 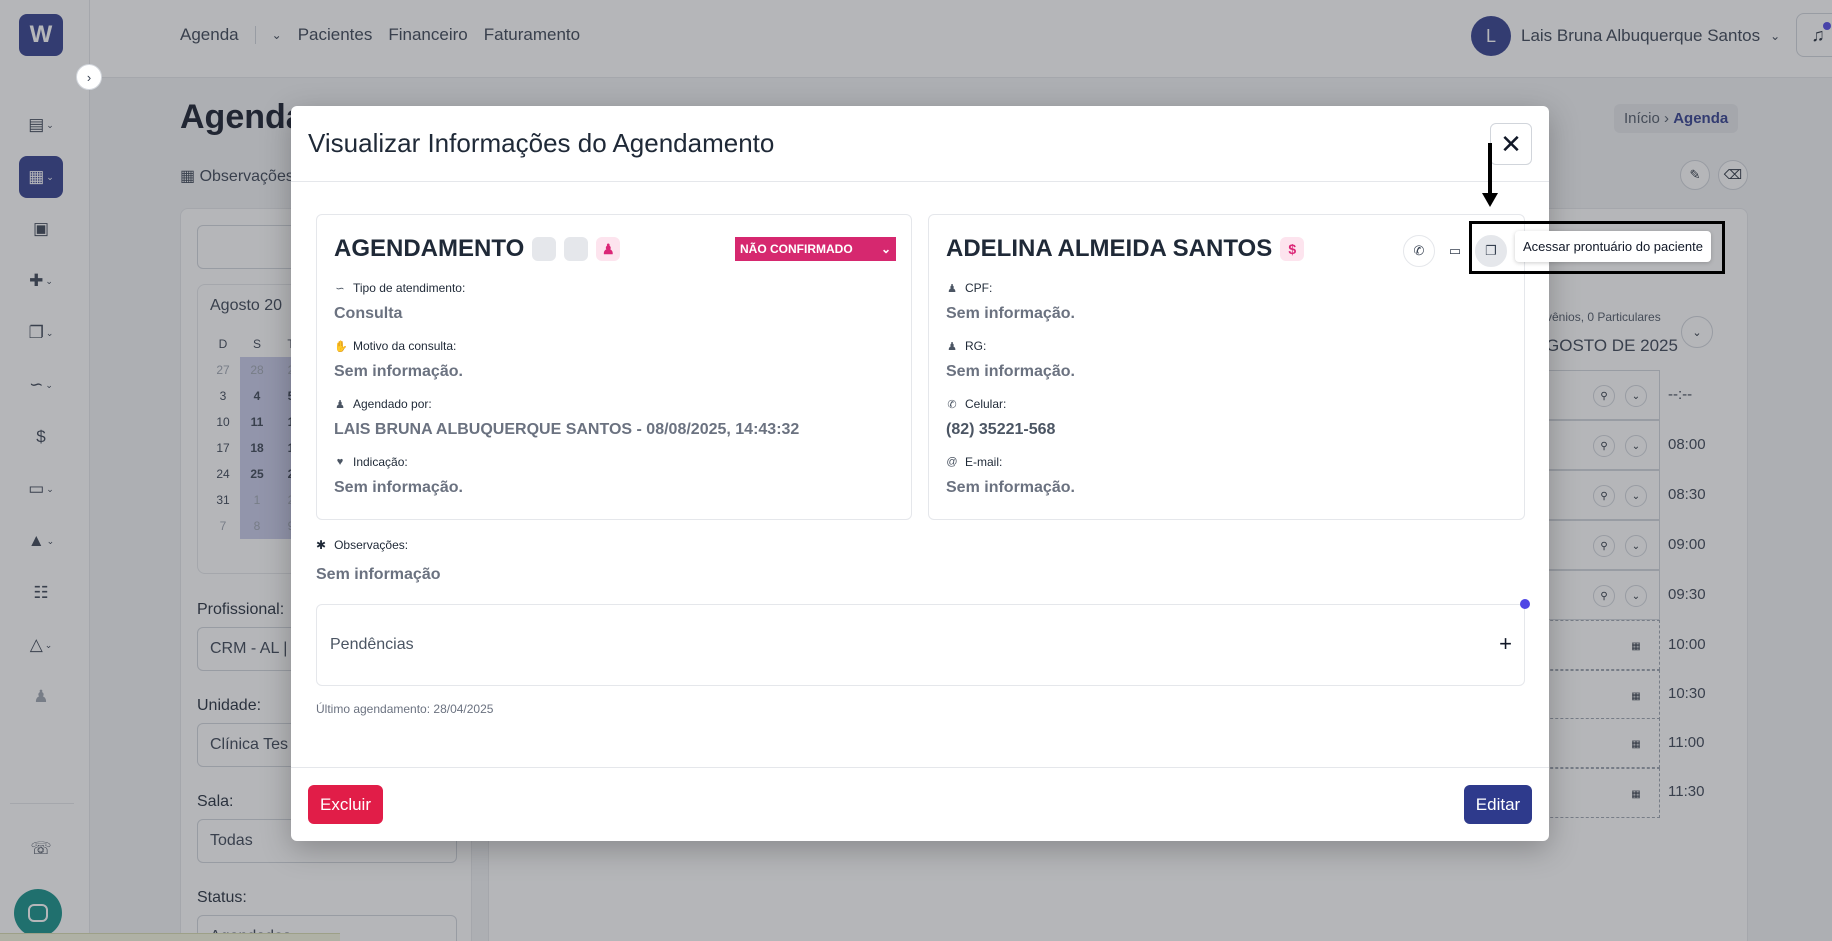 I want to click on rg-value: Sem informação., so click(x=1010, y=371).